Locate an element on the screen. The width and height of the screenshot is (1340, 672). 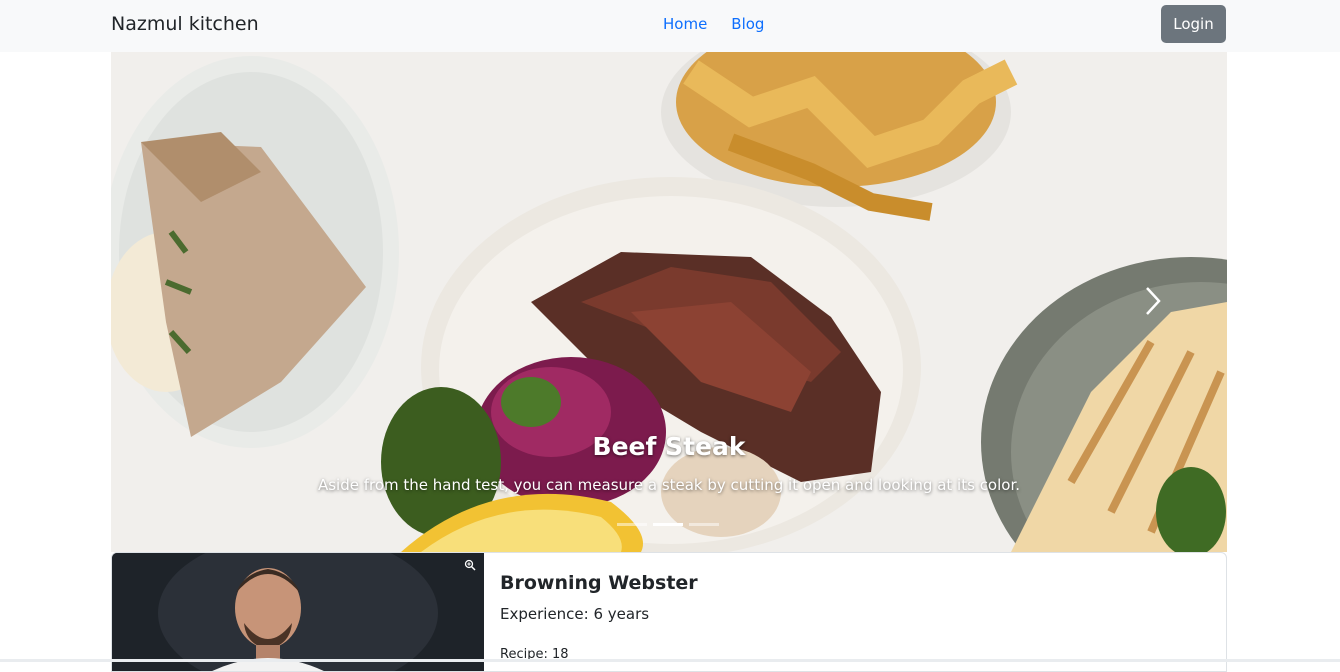
nav-links: Home Blog is located at coordinates (713, 24).